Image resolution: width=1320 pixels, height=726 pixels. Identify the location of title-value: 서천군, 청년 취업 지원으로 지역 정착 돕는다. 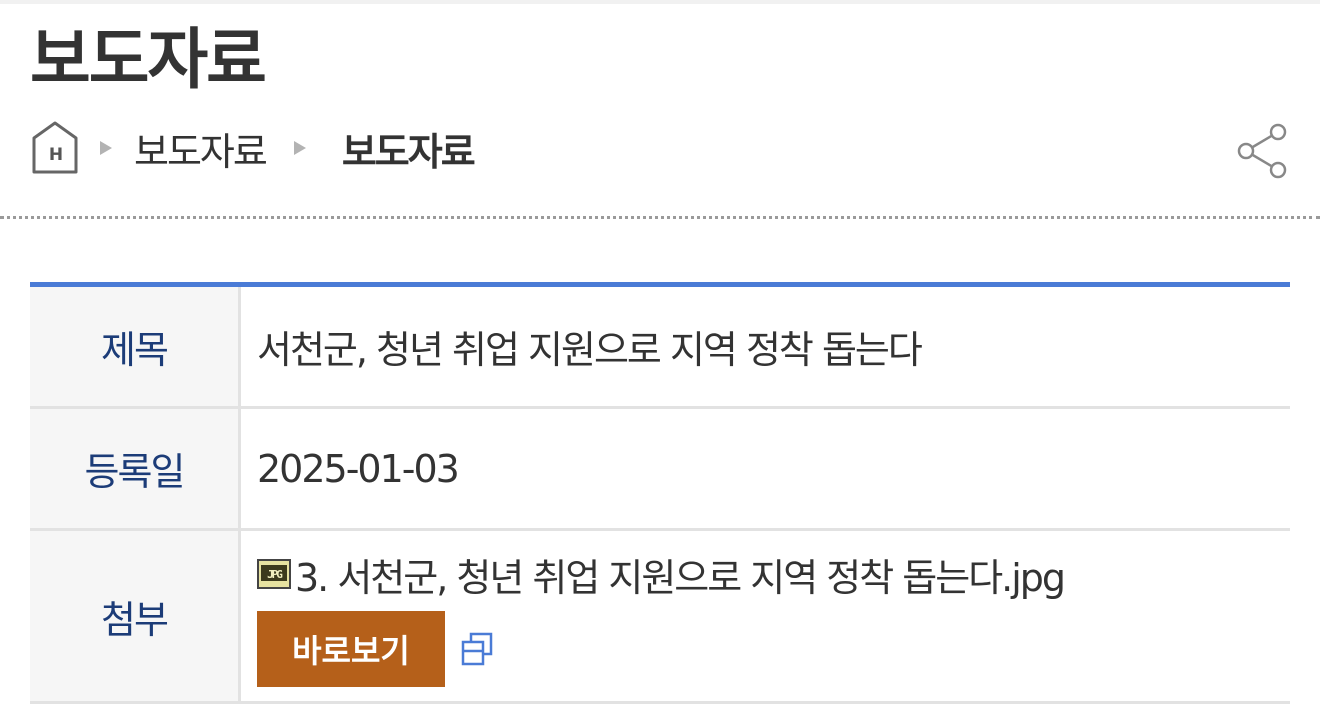
(764, 346).